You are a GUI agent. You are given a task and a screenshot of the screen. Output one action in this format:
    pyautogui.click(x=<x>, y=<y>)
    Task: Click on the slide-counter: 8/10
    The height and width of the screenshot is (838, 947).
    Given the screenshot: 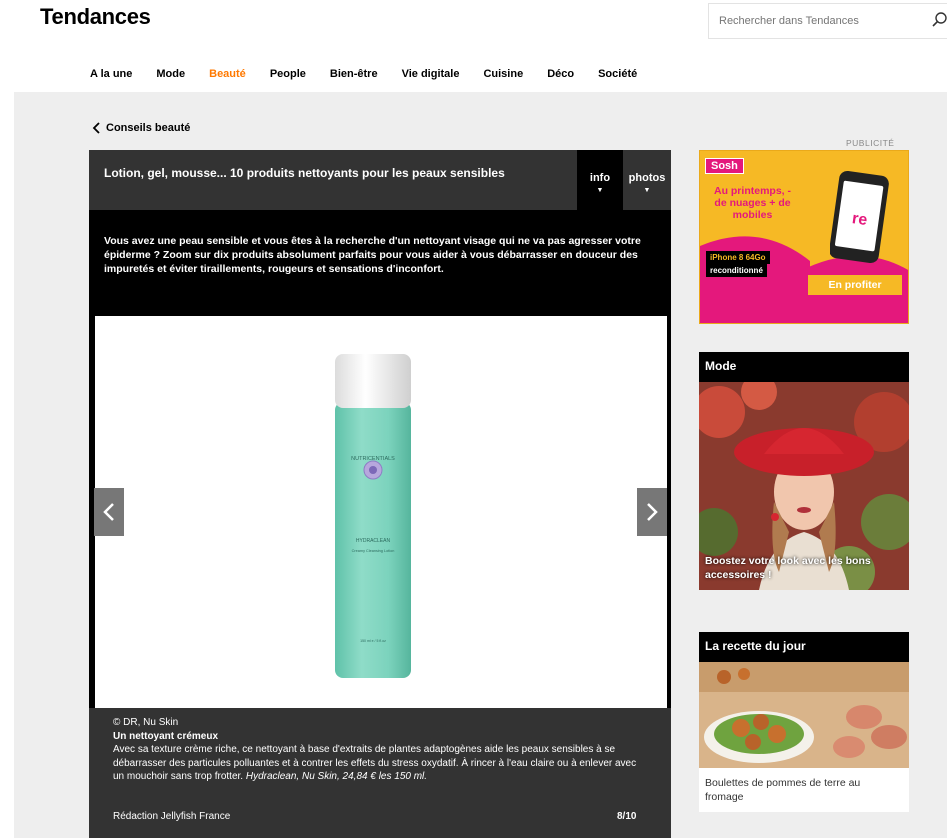 What is the action you would take?
    pyautogui.click(x=627, y=816)
    